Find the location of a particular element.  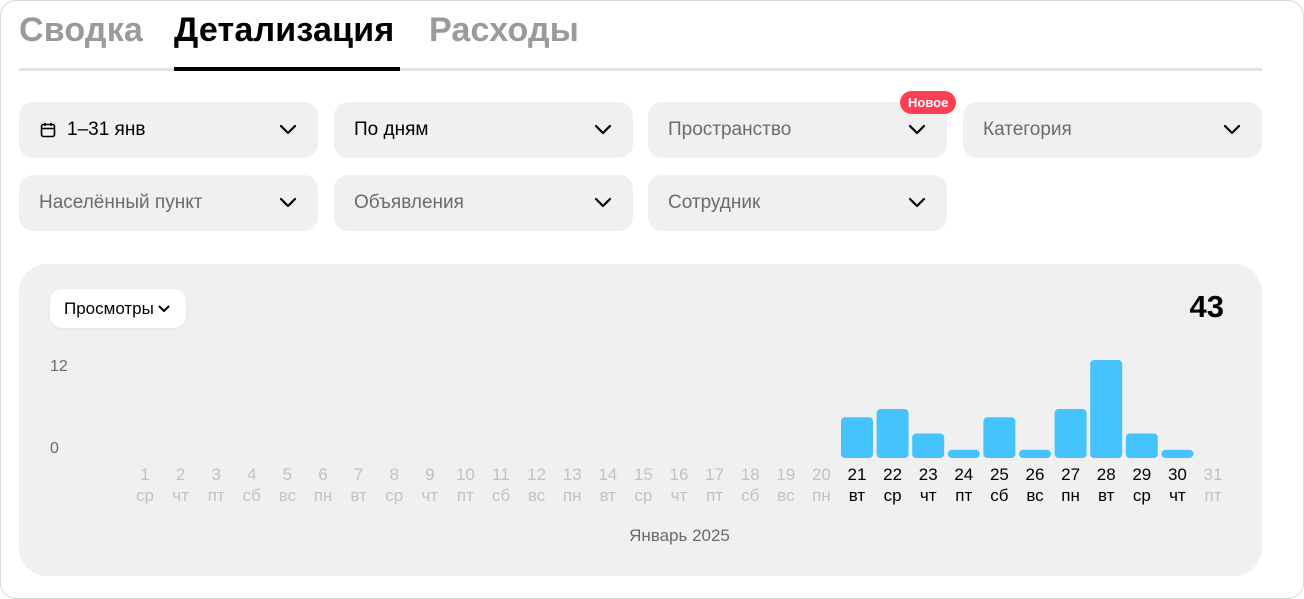

grouping-filter-value: По дням is located at coordinates (391, 129).